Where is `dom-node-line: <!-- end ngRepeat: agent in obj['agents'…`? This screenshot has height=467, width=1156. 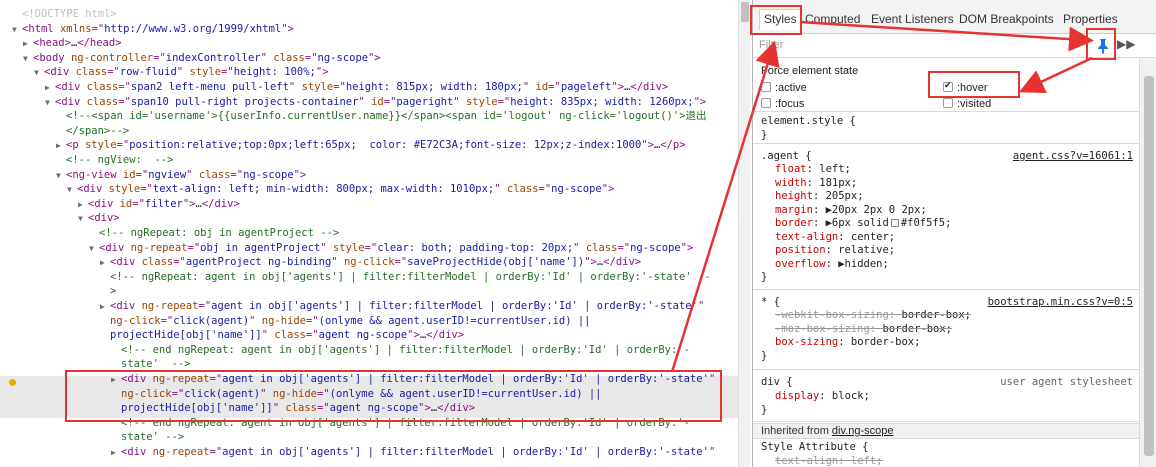 dom-node-line: <!-- end ngRepeat: agent in obj['agents'… is located at coordinates (400, 350).